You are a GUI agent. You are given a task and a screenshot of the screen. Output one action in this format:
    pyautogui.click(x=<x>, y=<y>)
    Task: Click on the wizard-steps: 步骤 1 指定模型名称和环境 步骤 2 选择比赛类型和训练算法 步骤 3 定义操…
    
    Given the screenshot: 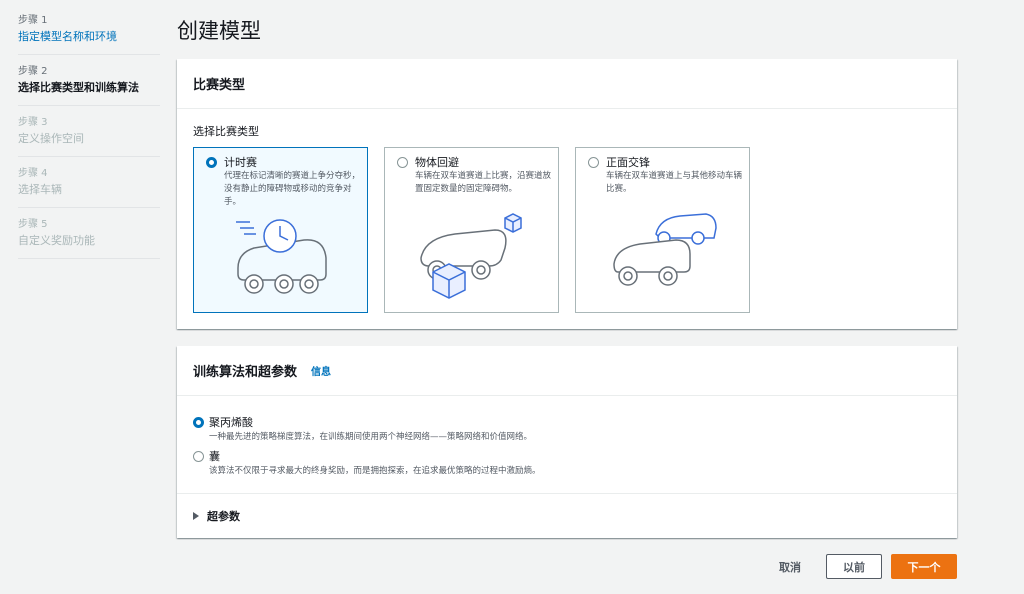 What is the action you would take?
    pyautogui.click(x=89, y=139)
    